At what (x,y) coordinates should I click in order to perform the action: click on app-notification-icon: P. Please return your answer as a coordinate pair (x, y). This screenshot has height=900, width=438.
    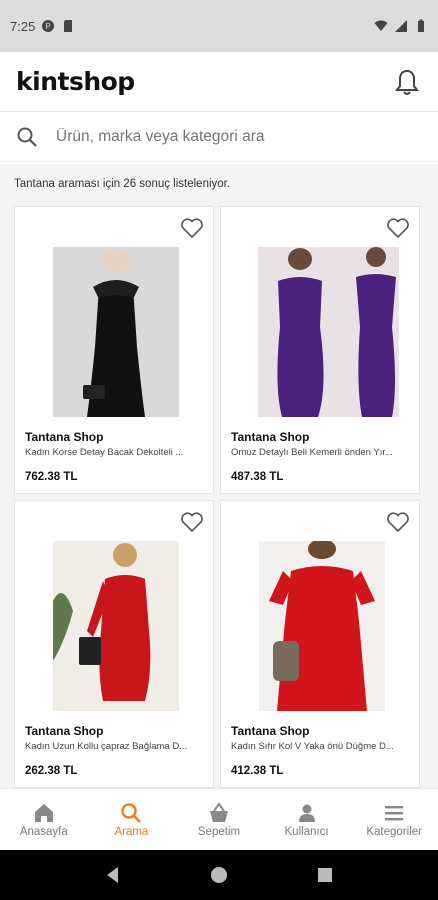
    Looking at the image, I should click on (48, 26).